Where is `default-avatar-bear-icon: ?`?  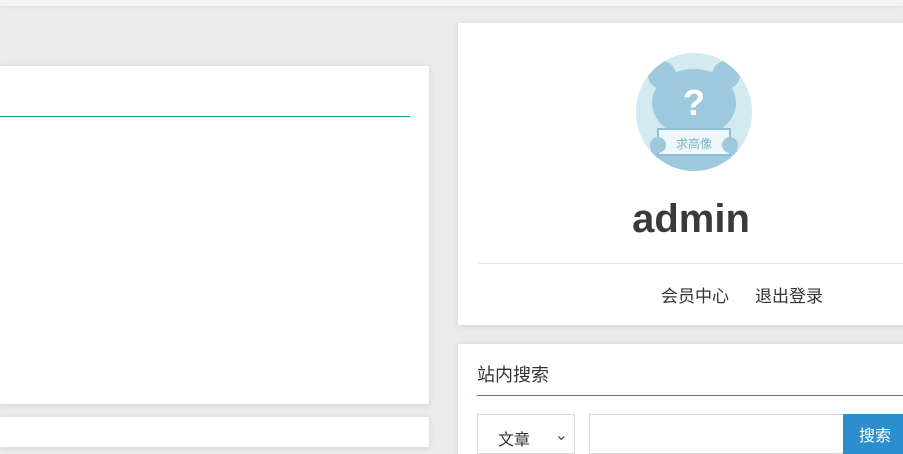 default-avatar-bear-icon: ? is located at coordinates (694, 112).